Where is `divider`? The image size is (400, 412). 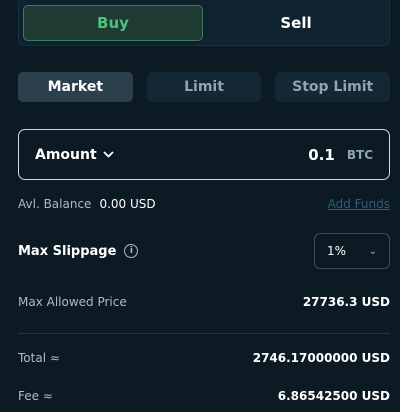
divider is located at coordinates (204, 333).